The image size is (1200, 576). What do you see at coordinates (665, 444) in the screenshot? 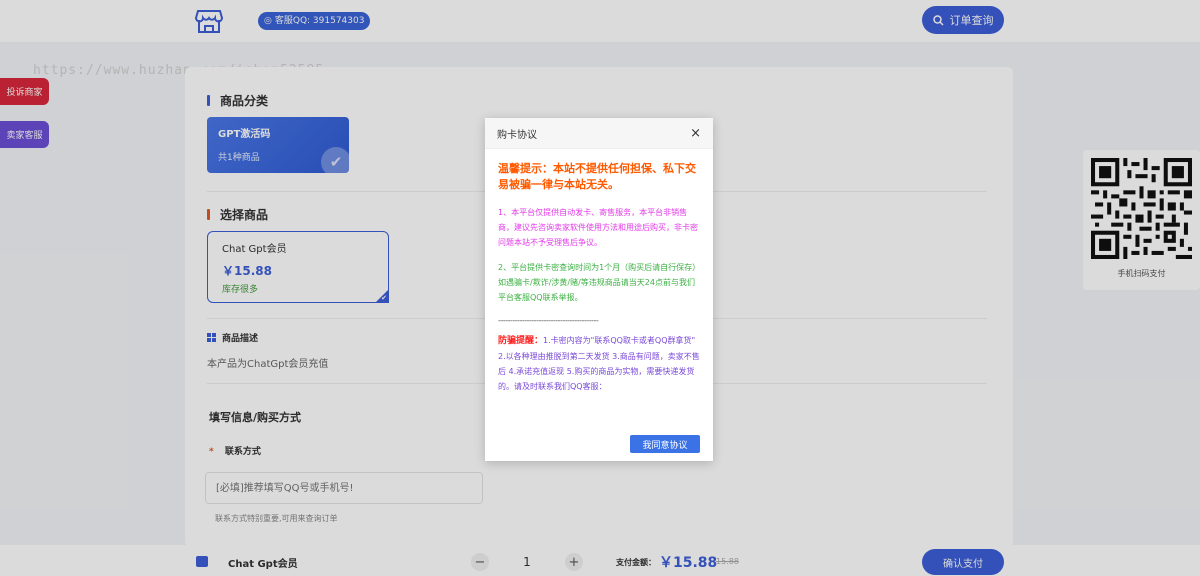
I see `agree-button: 我同意协议` at bounding box center [665, 444].